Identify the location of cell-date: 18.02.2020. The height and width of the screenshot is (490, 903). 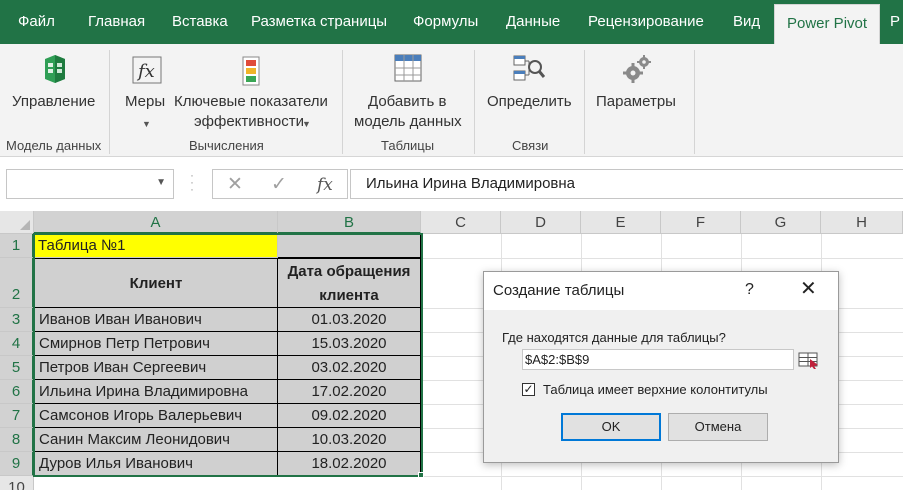
(349, 464).